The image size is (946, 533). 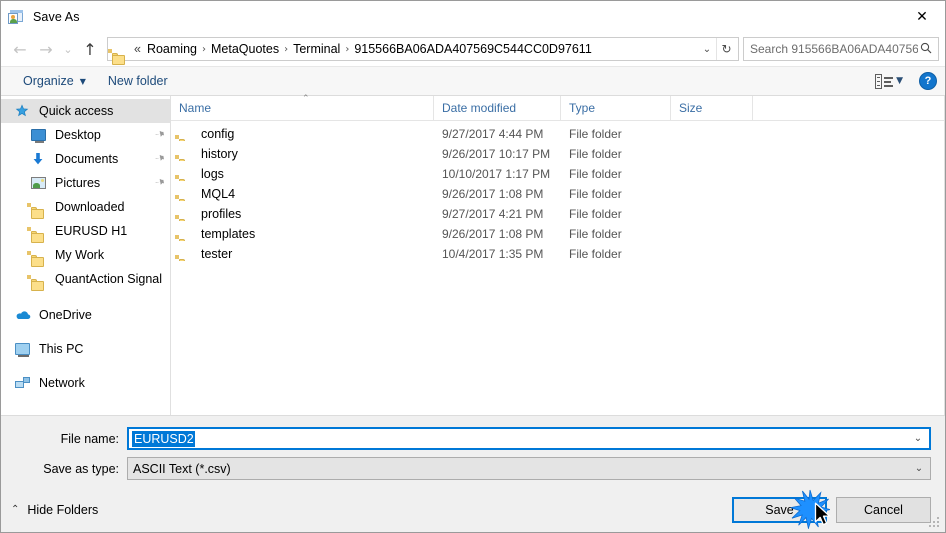 I want to click on file-name-cell: profiles, so click(x=302, y=214).